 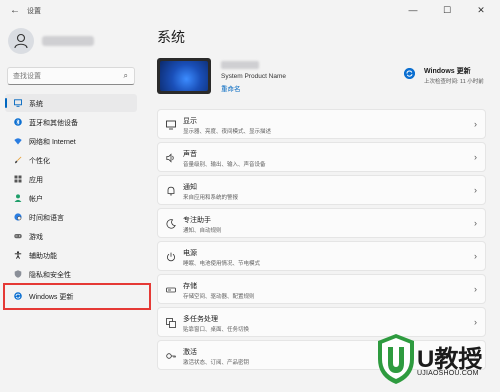 I want to click on sidebar-item-label: 应用, so click(x=36, y=180).